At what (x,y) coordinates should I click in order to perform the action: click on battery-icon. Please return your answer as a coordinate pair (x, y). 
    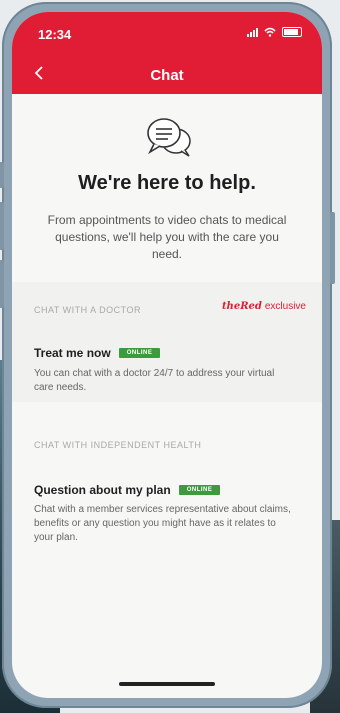
    Looking at the image, I should click on (292, 32).